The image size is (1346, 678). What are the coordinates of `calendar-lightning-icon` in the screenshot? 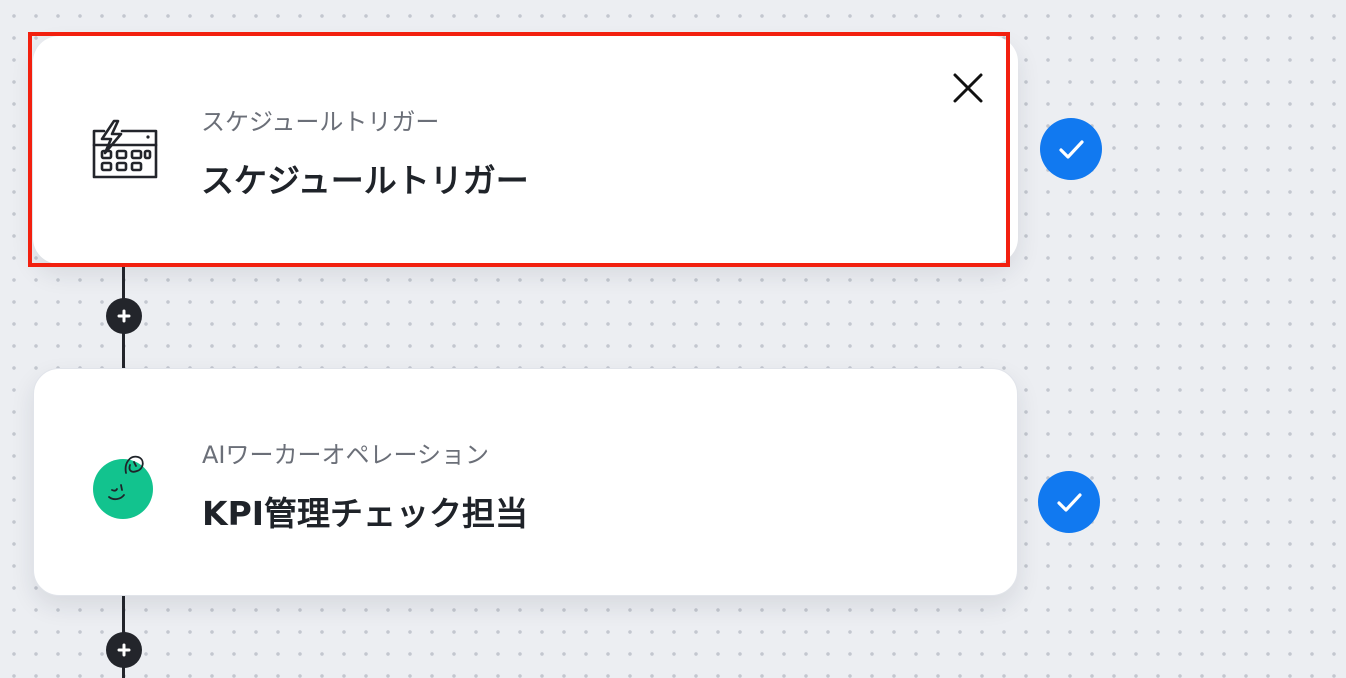 It's located at (124, 151).